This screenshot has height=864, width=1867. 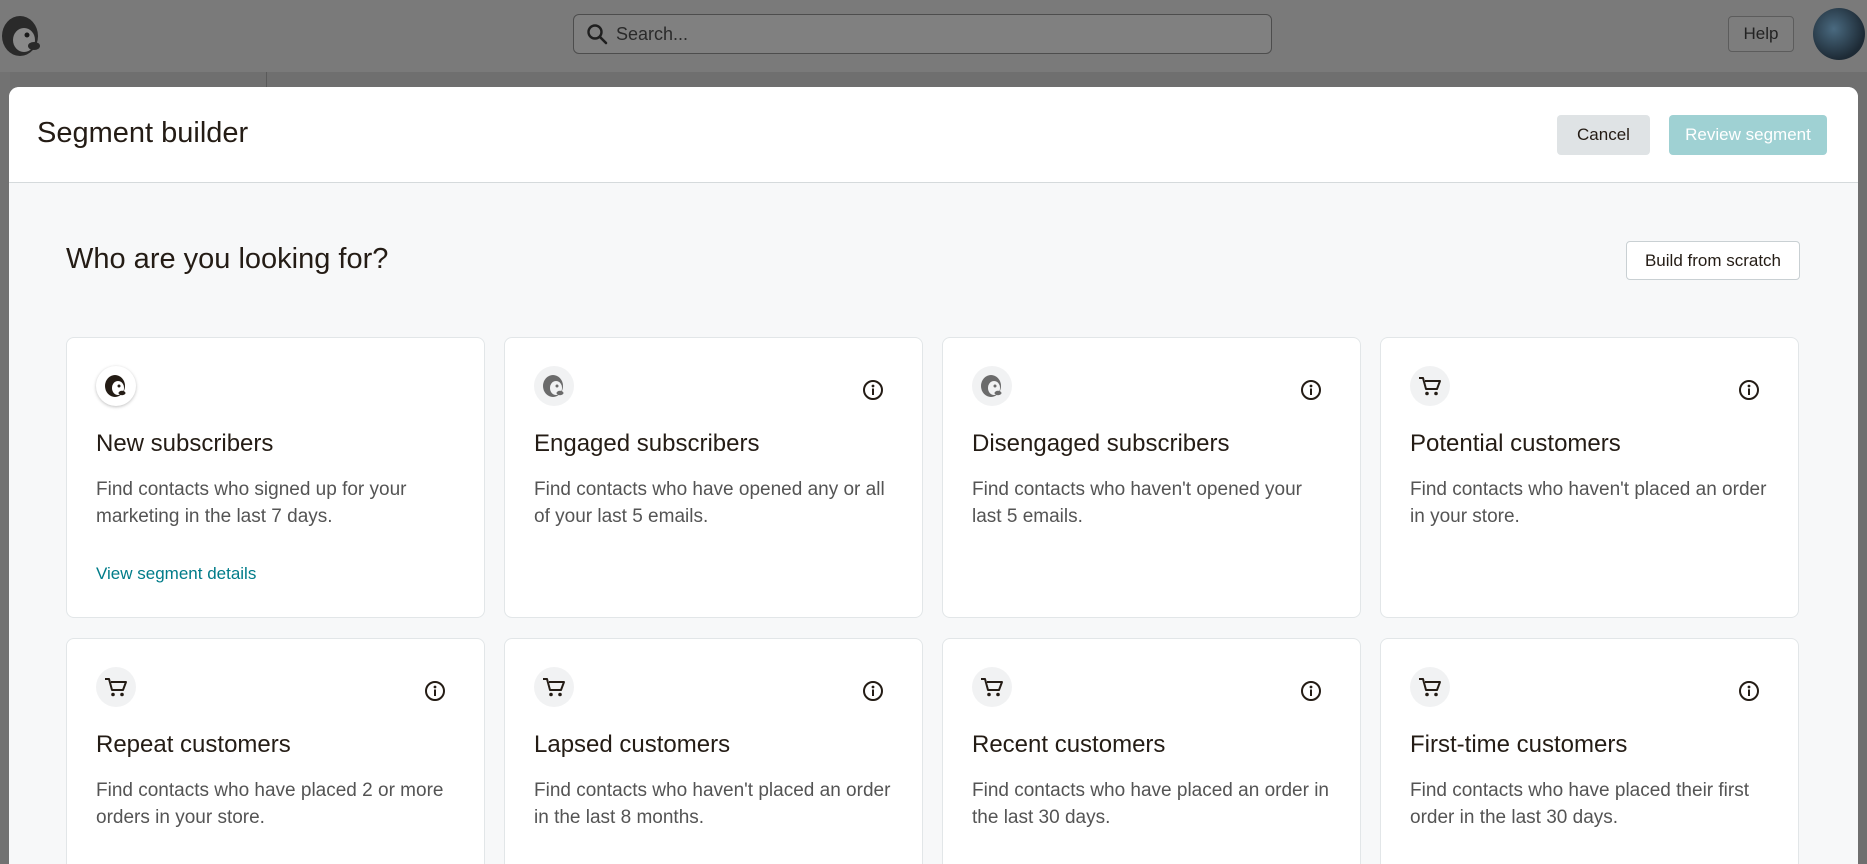 What do you see at coordinates (1603, 135) in the screenshot?
I see `cancel-button: Cancel` at bounding box center [1603, 135].